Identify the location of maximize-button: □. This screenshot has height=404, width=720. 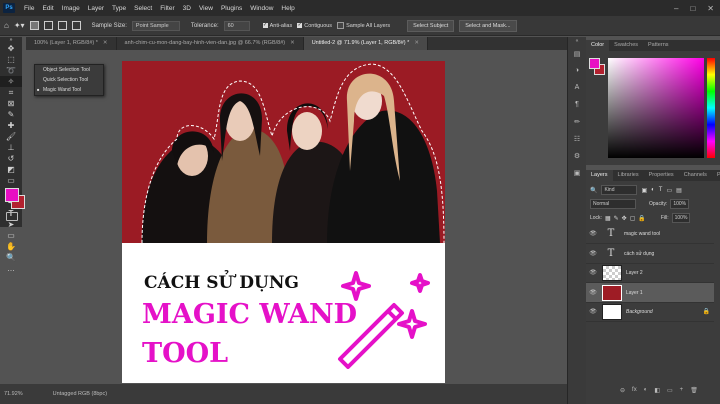
(692, 8).